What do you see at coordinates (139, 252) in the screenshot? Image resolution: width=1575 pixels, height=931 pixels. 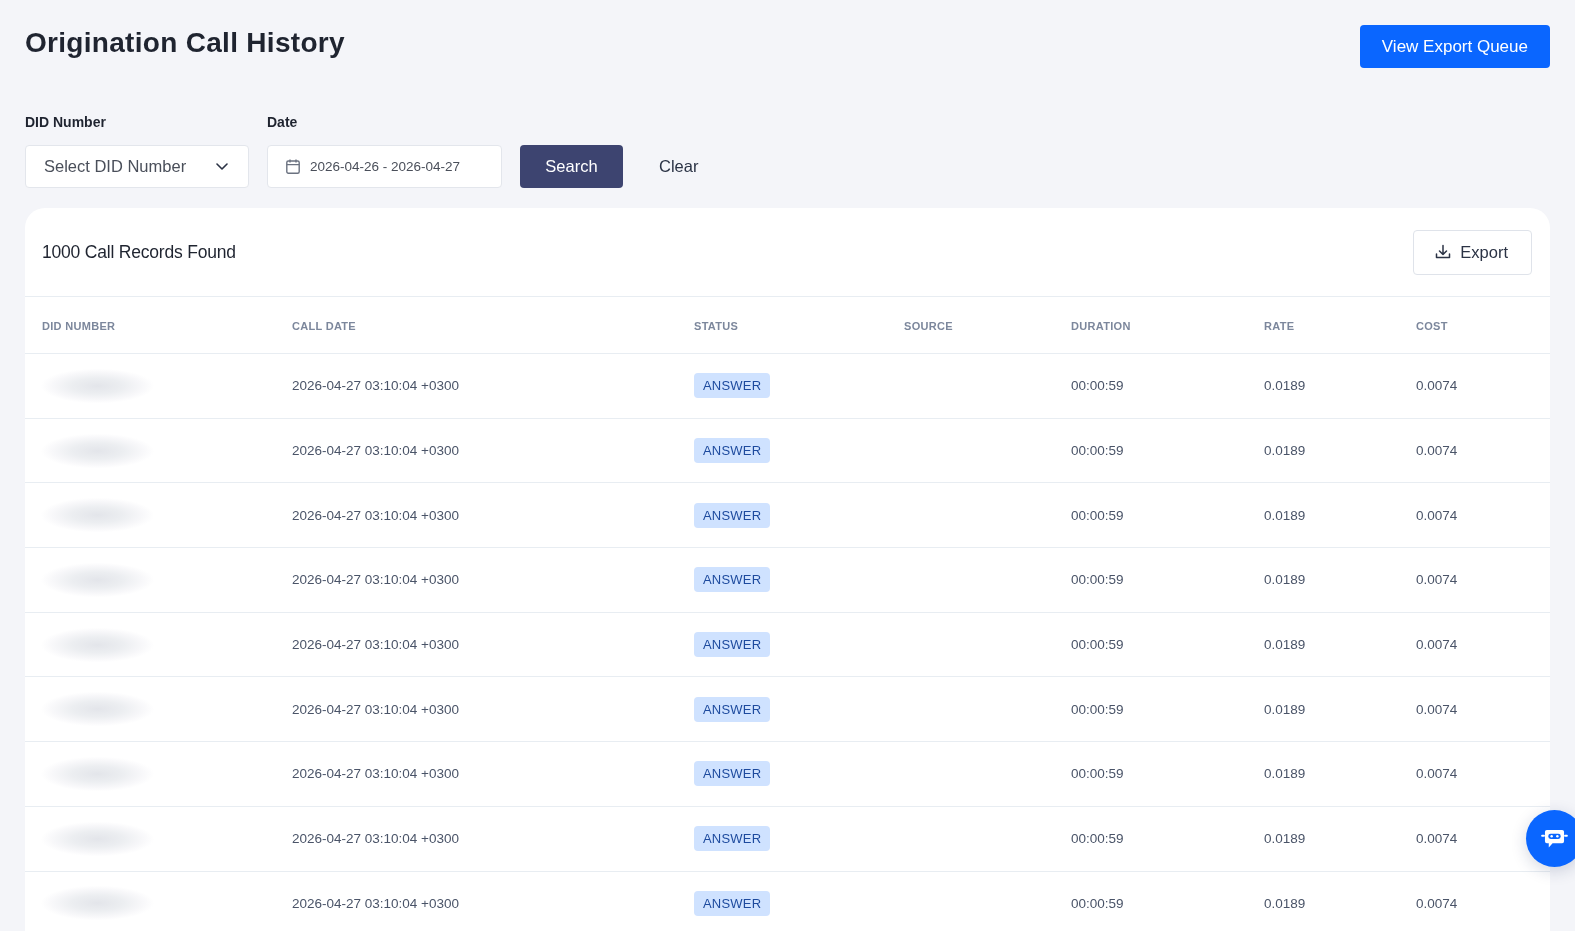 I see `records-count: 1000 Call Records Found` at bounding box center [139, 252].